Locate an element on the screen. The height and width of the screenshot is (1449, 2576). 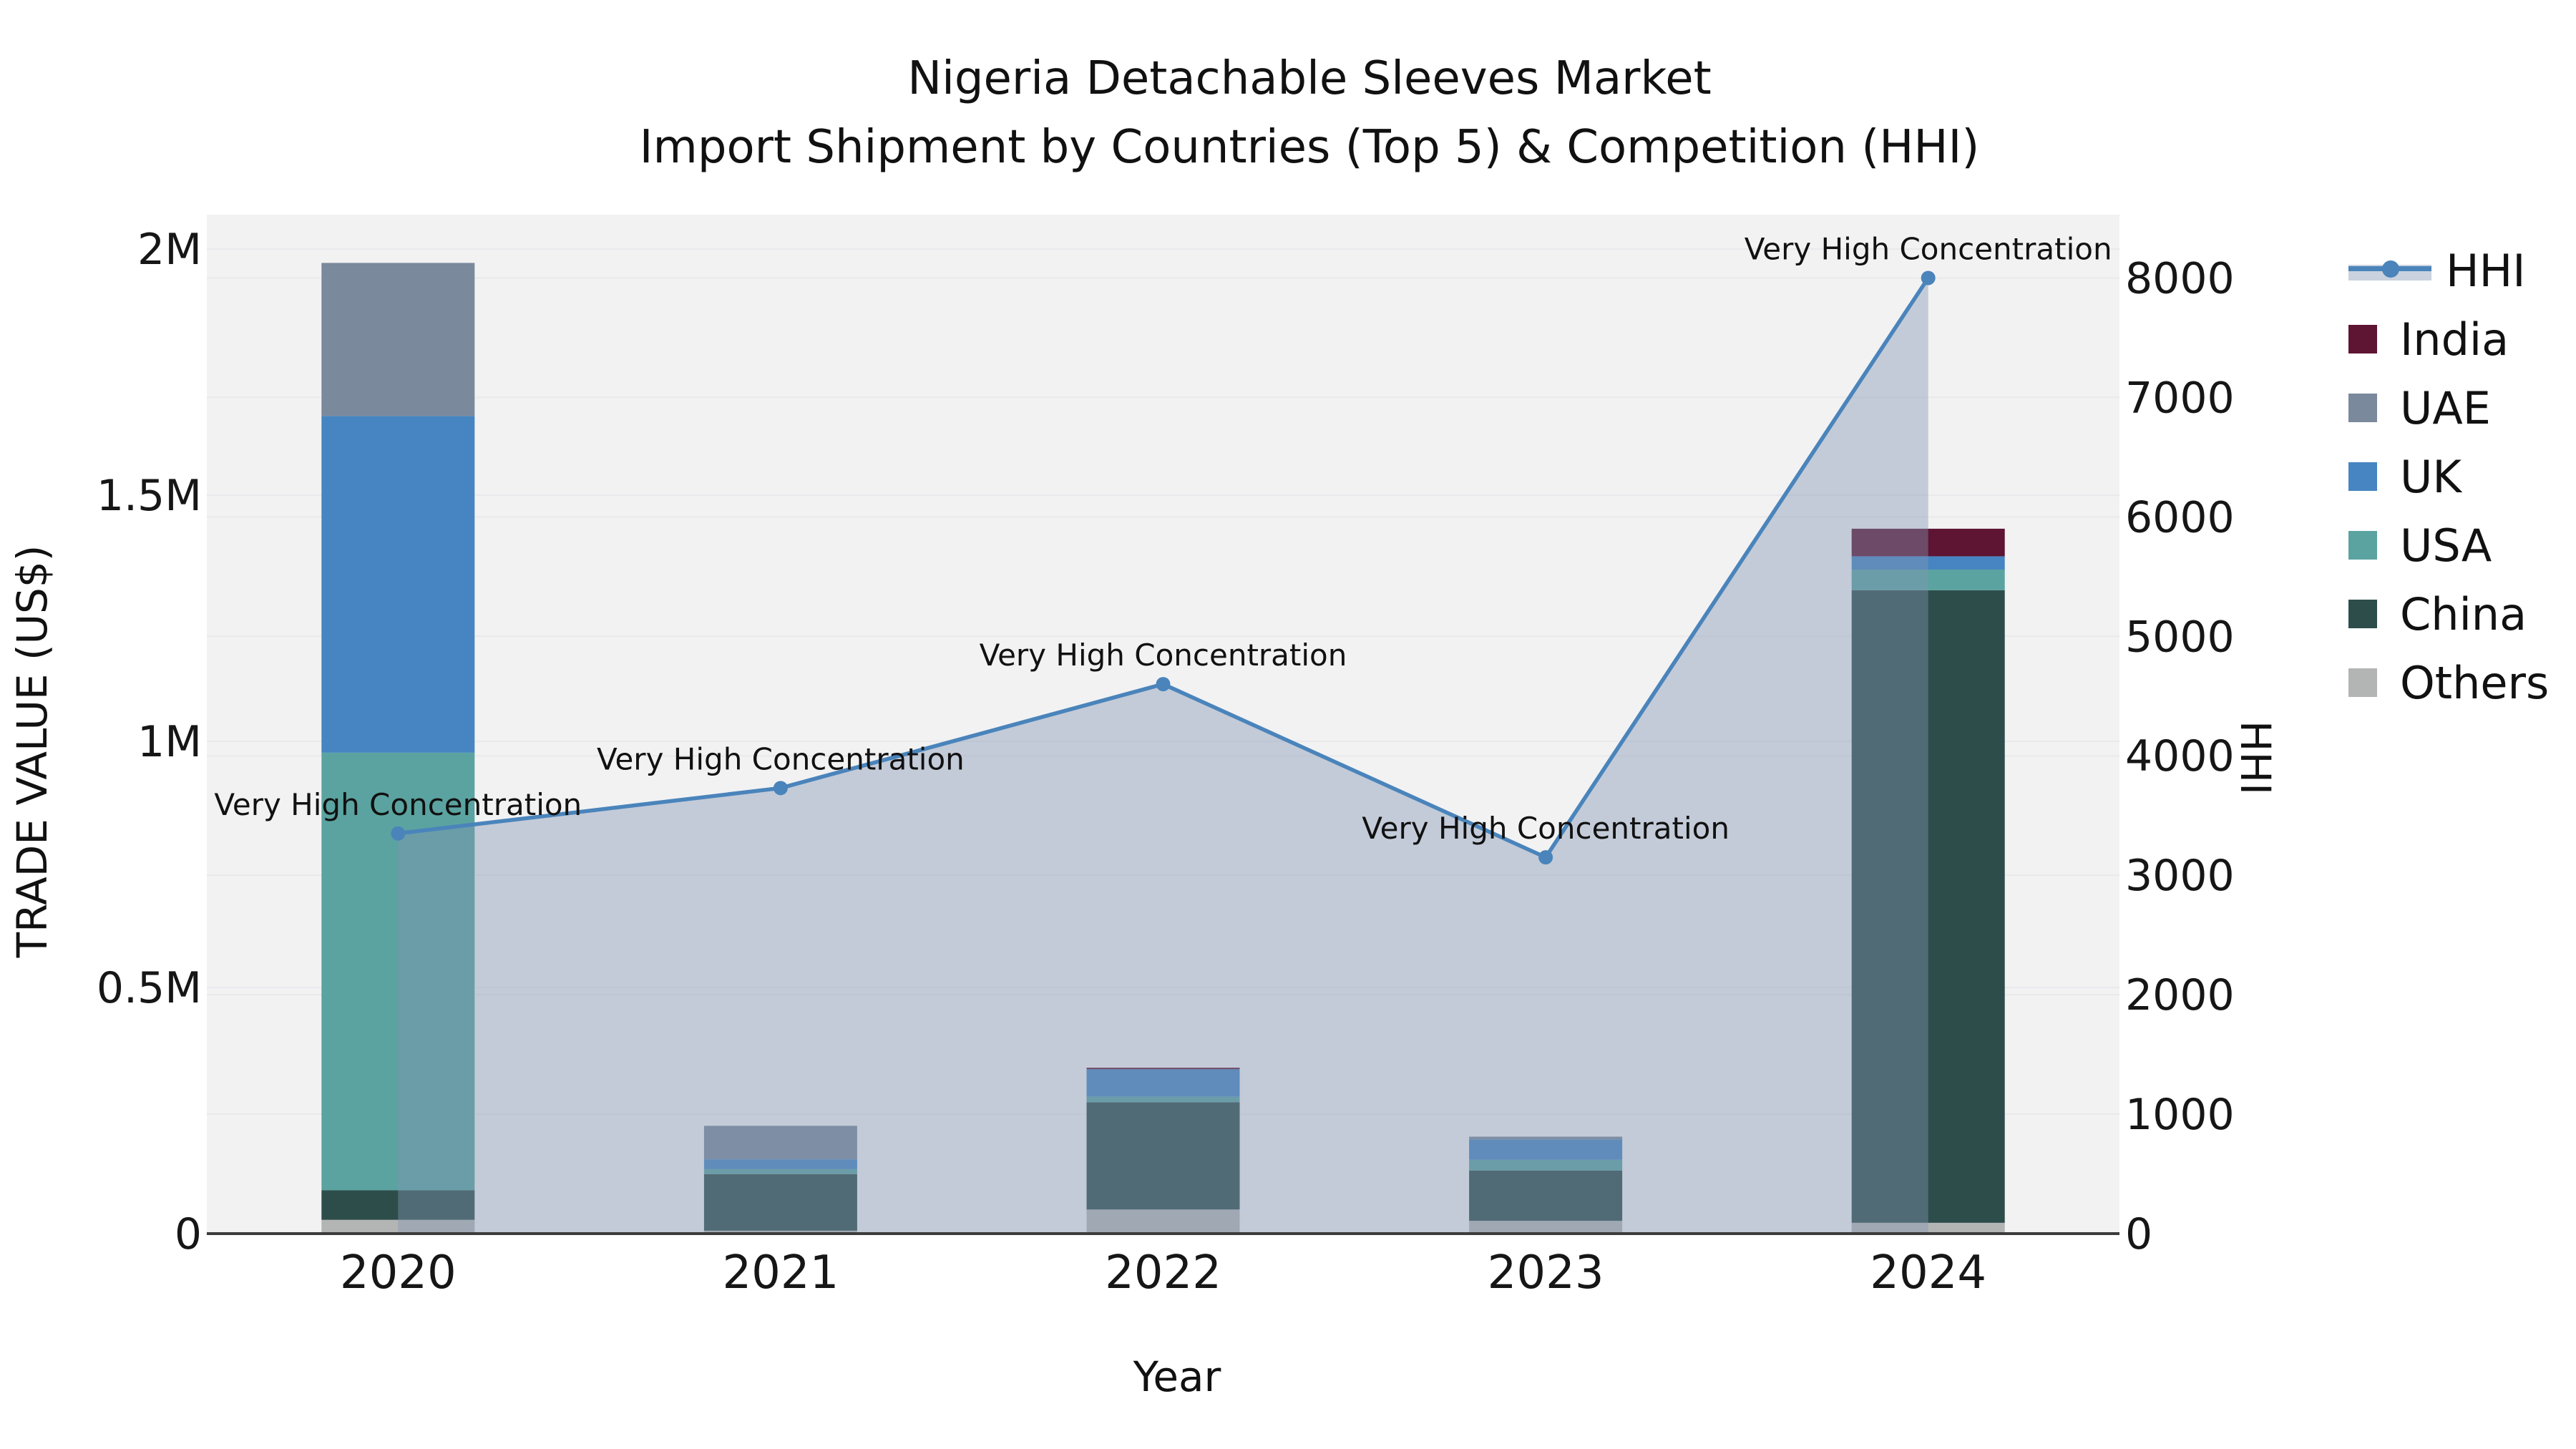
y-right-tick-2000: 2000 is located at coordinates (2180, 995).